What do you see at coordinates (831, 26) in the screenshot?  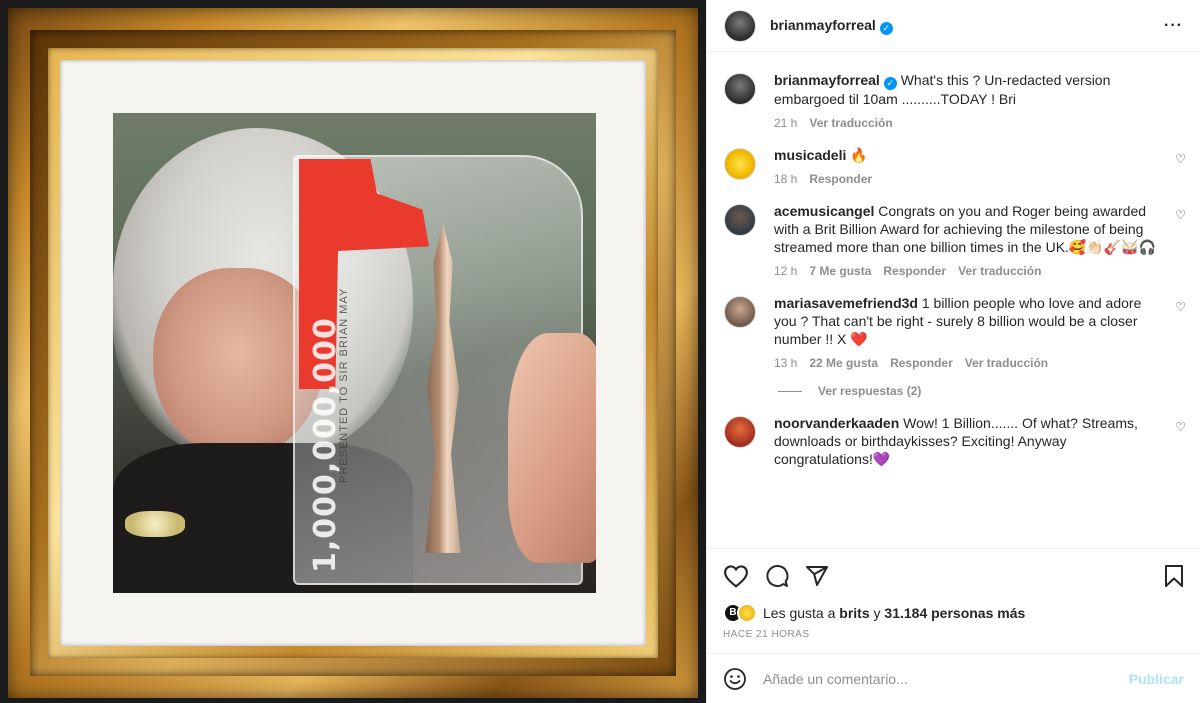 I see `author-username: brianmayforreal ✓` at bounding box center [831, 26].